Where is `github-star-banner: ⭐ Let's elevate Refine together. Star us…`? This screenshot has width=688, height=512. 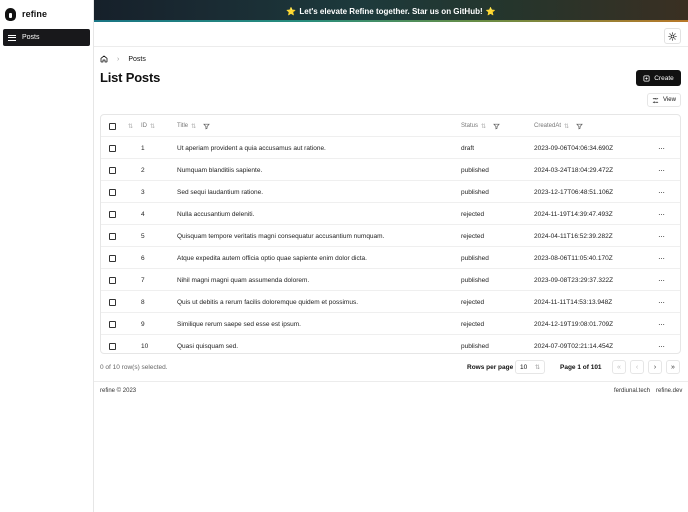 github-star-banner: ⭐ Let's elevate Refine together. Star us… is located at coordinates (391, 11).